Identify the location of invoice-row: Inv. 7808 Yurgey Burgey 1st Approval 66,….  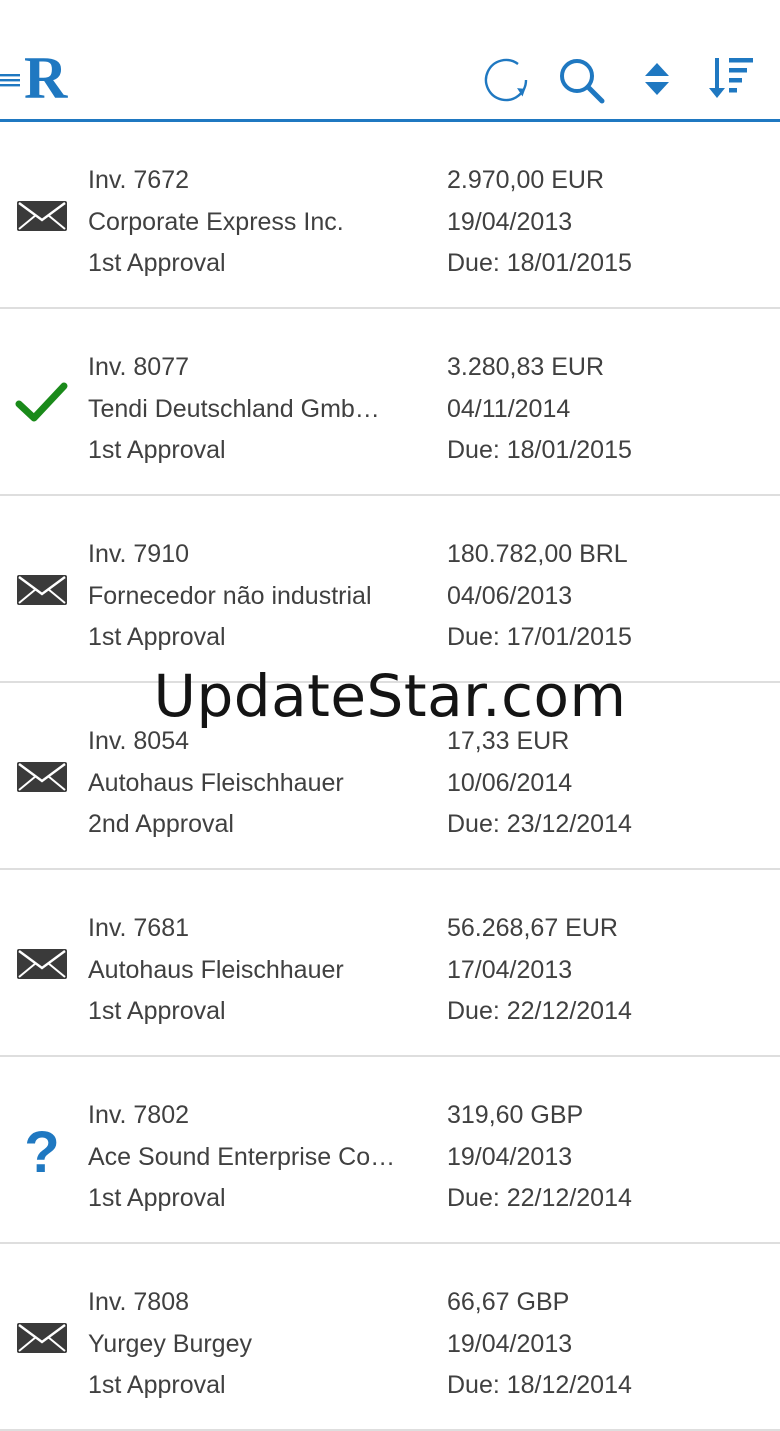
(390, 1337).